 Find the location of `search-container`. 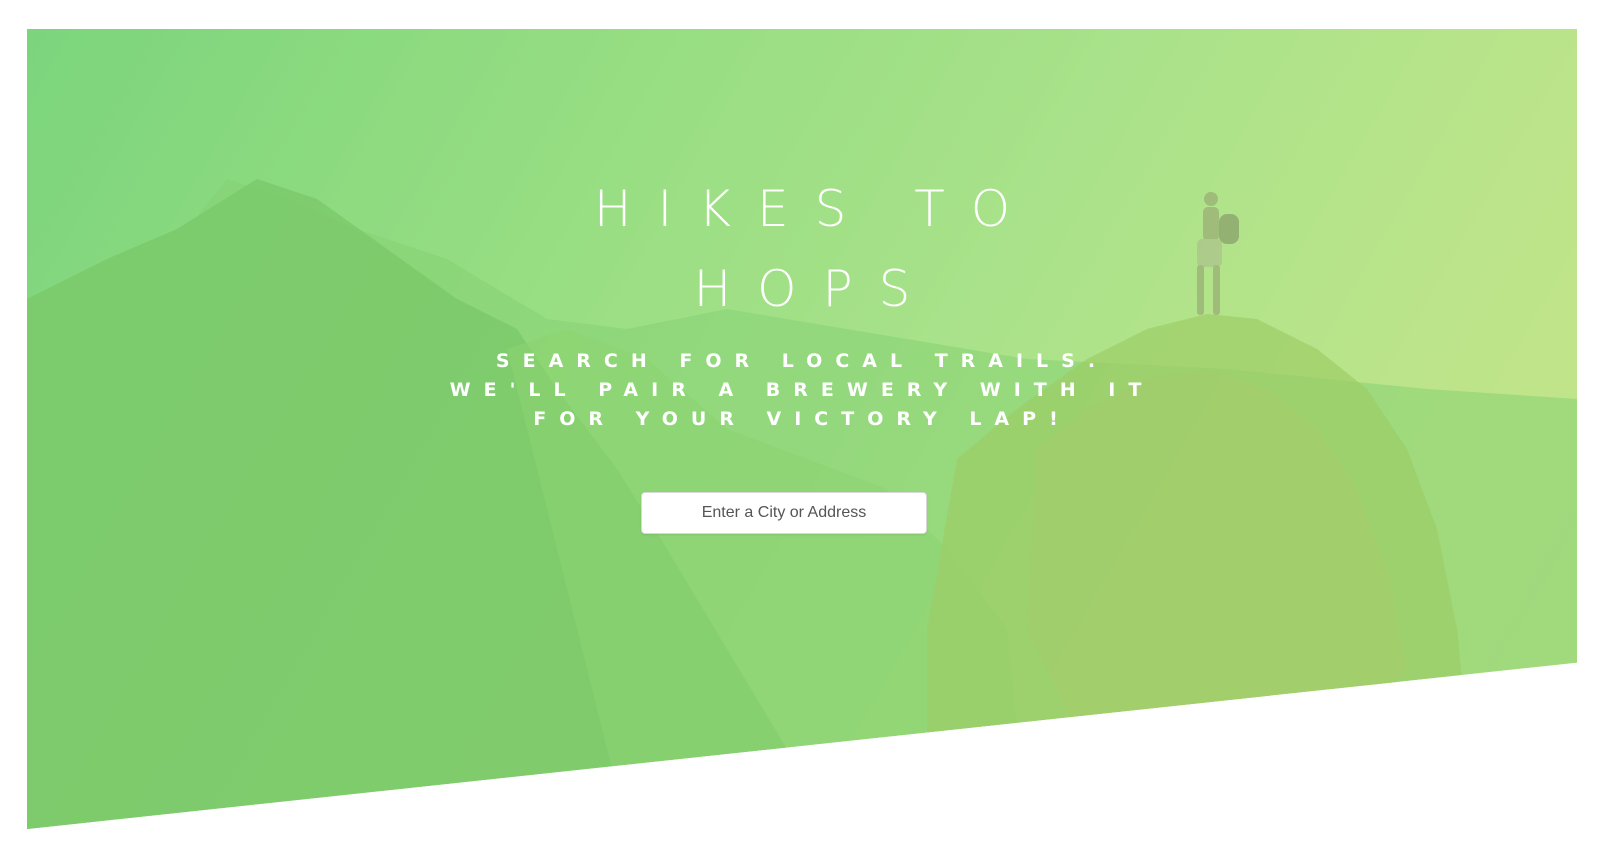

search-container is located at coordinates (784, 513).